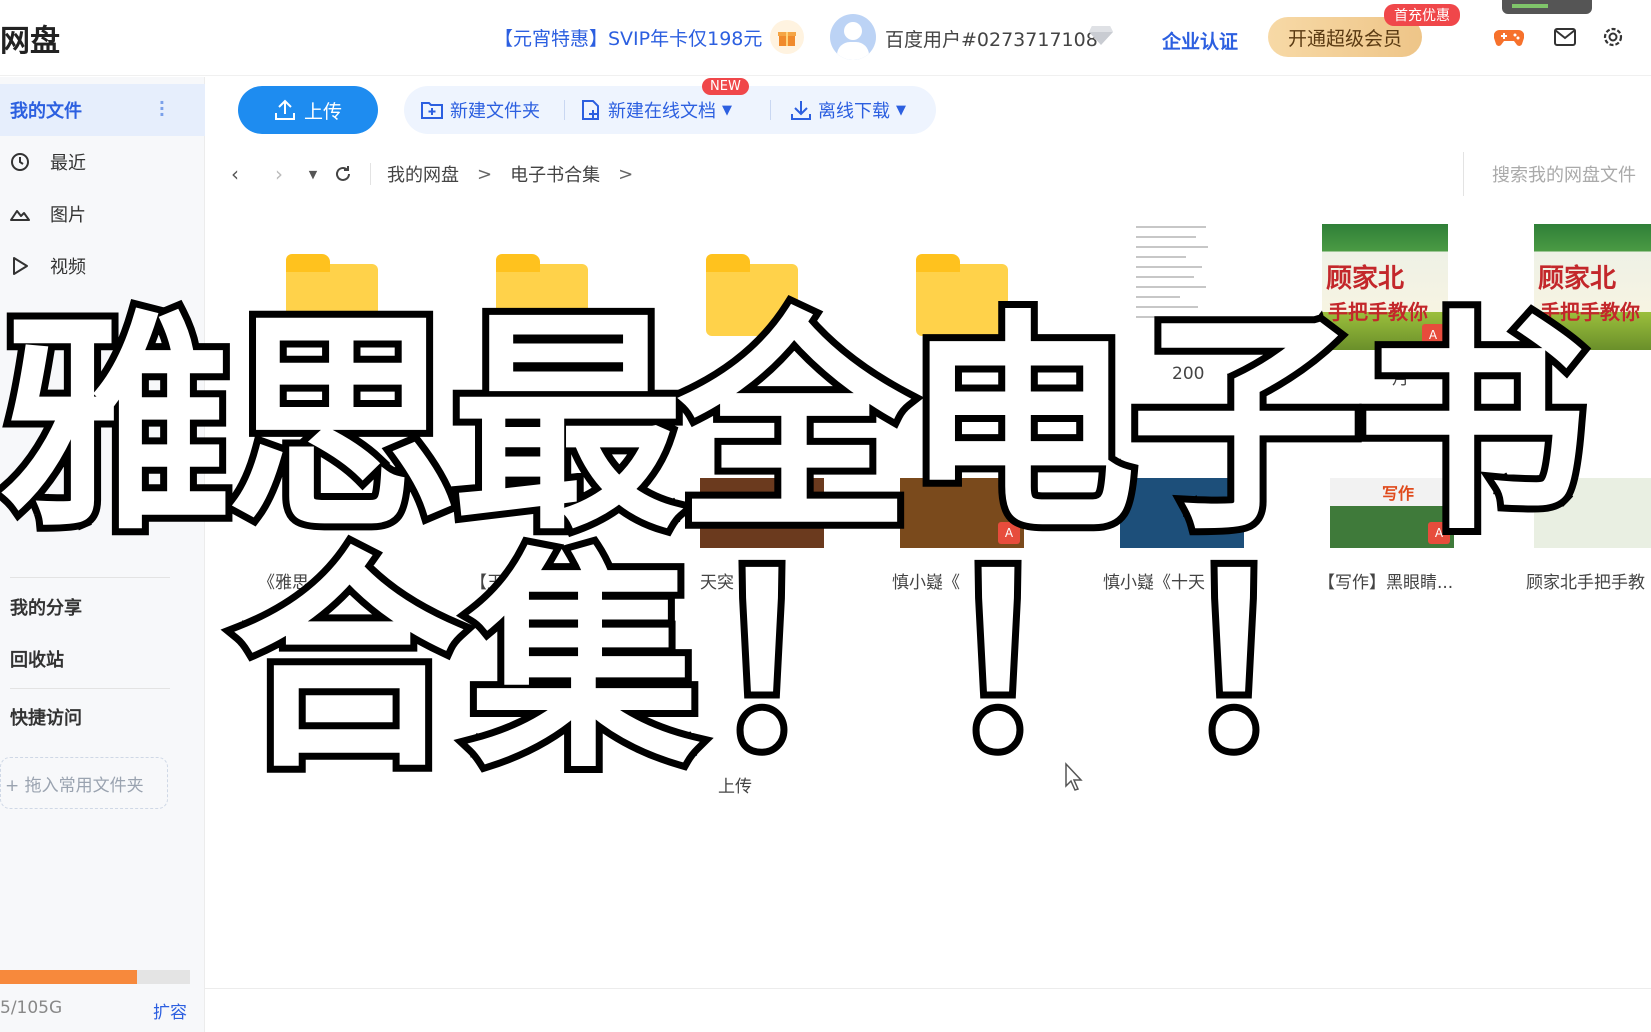 This screenshot has width=1651, height=1032. Describe the element at coordinates (322, 111) in the screenshot. I see `upload-label: 上传` at that location.